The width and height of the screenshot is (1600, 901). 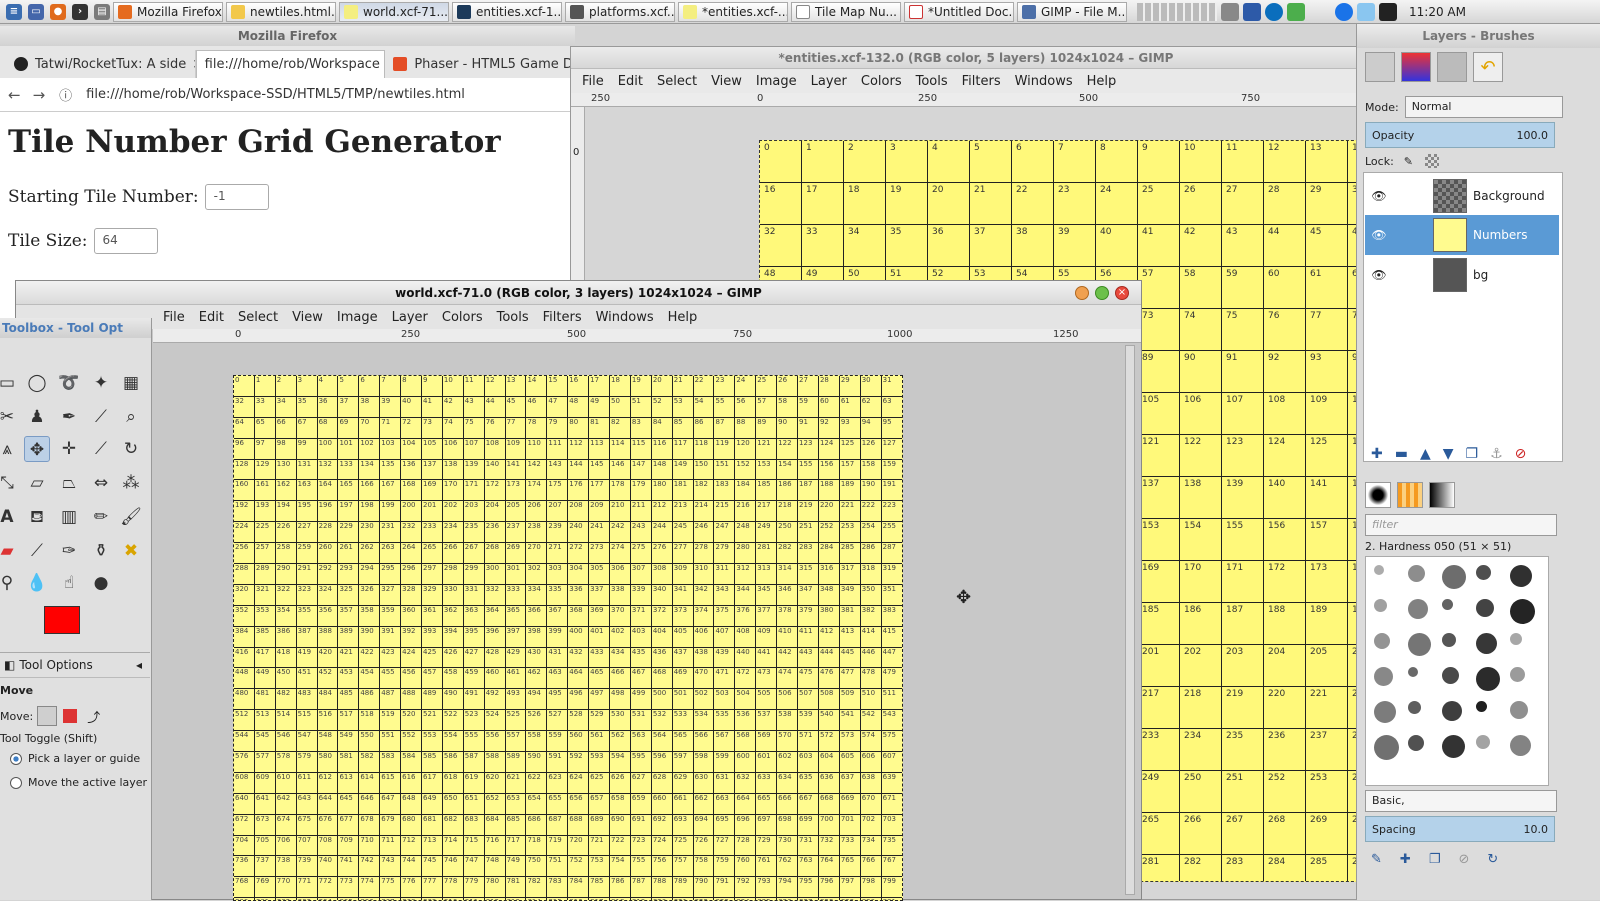 I want to click on gradient-icon: ▥, so click(x=69, y=517).